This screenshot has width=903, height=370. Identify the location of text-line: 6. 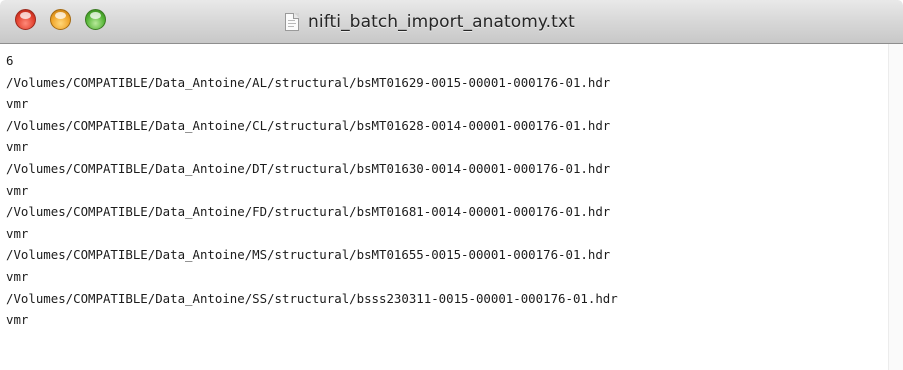
(441, 61).